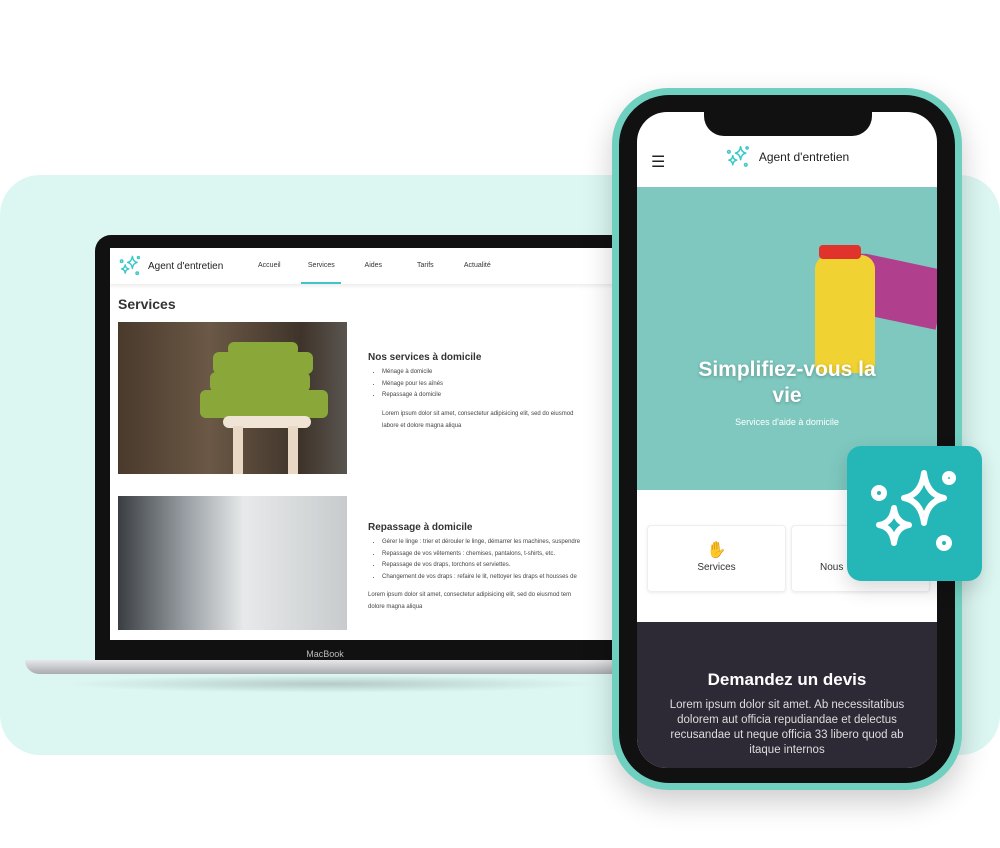 The image size is (1000, 848). Describe the element at coordinates (477, 266) in the screenshot. I see `nav-actualite: Actualité` at that location.